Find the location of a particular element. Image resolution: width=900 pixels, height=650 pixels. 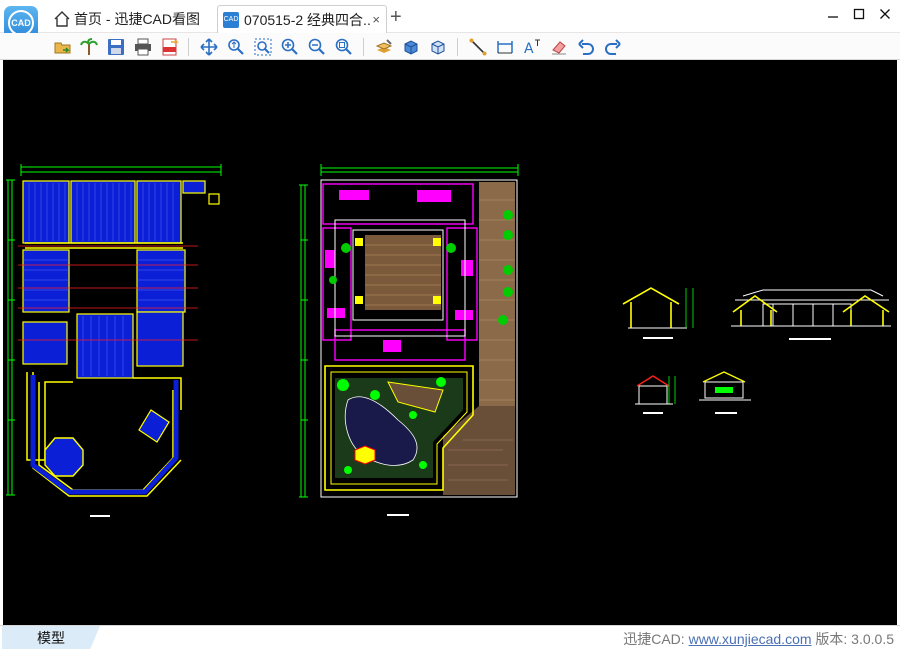

zoom-window-button is located at coordinates (263, 47).